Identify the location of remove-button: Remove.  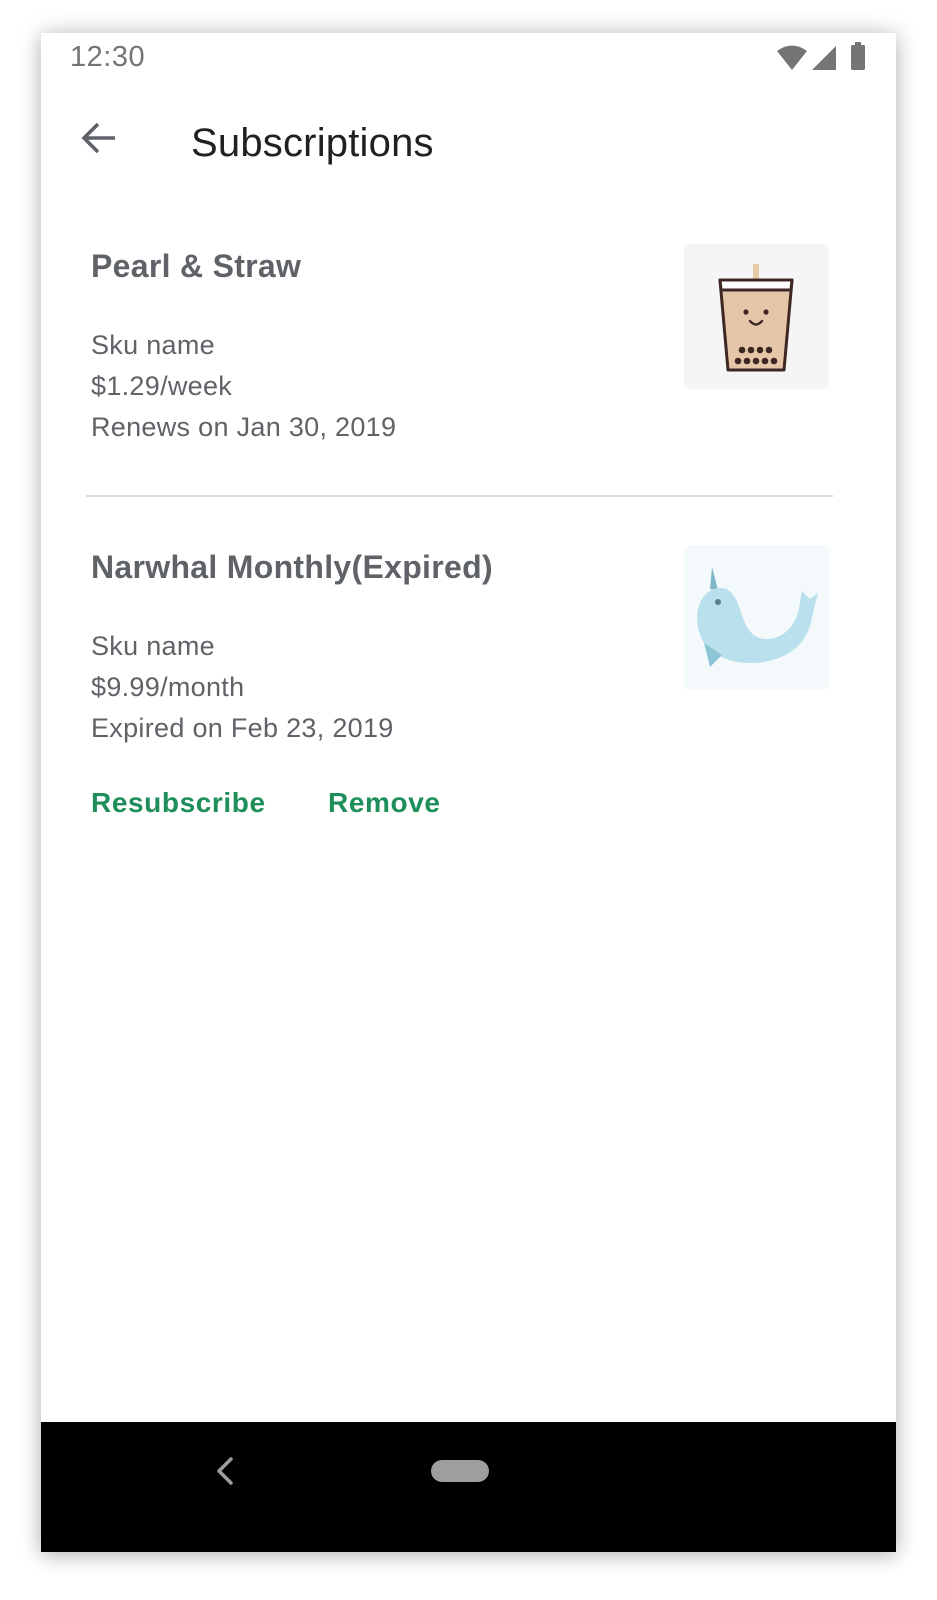
(384, 803).